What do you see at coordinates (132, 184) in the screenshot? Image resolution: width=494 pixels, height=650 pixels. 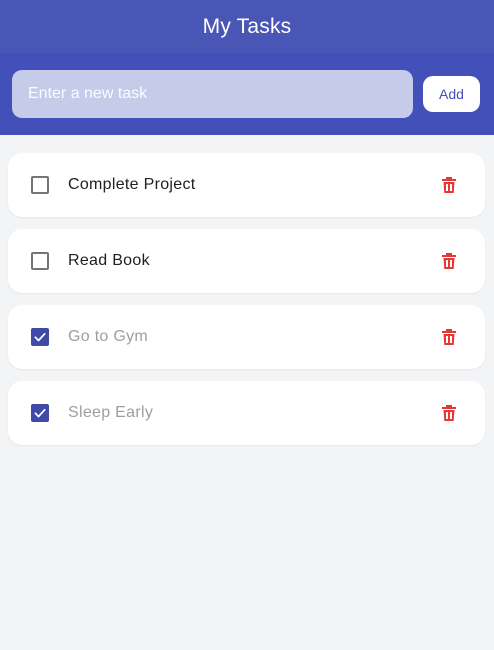 I see `task-label: Complete Project` at bounding box center [132, 184].